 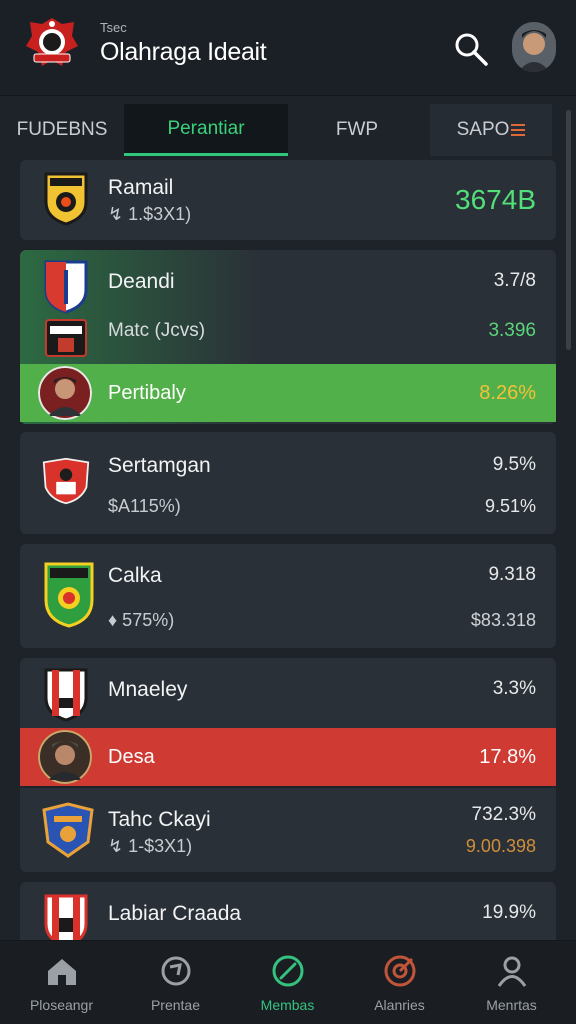 I want to click on list-item: Tahc Ckayi 732.3% ↯ 1-$3X1) 9.00.398, so click(x=288, y=830).